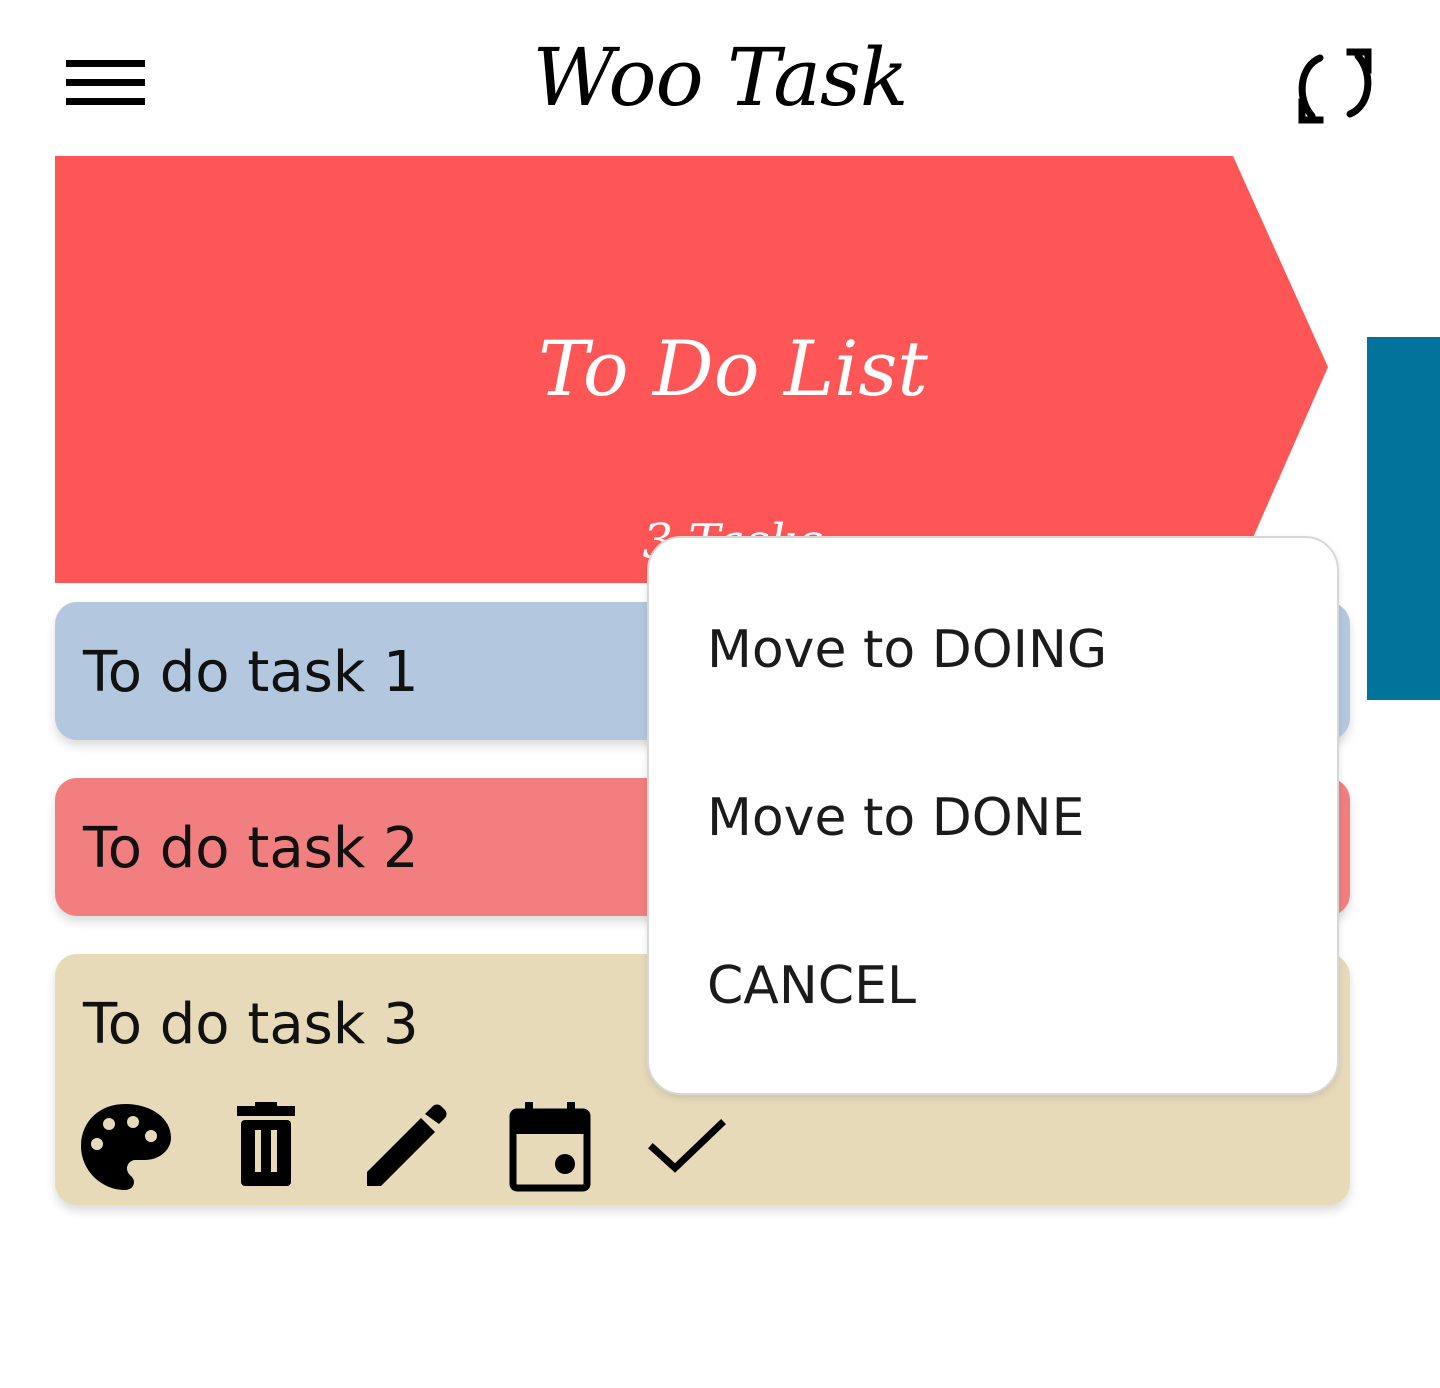  I want to click on next-column-header-edge, so click(1403, 518).